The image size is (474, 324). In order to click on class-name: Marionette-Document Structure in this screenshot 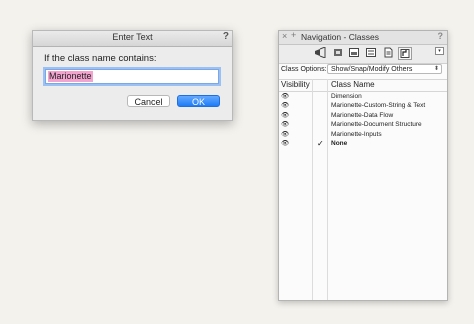, I will do `click(376, 125)`.